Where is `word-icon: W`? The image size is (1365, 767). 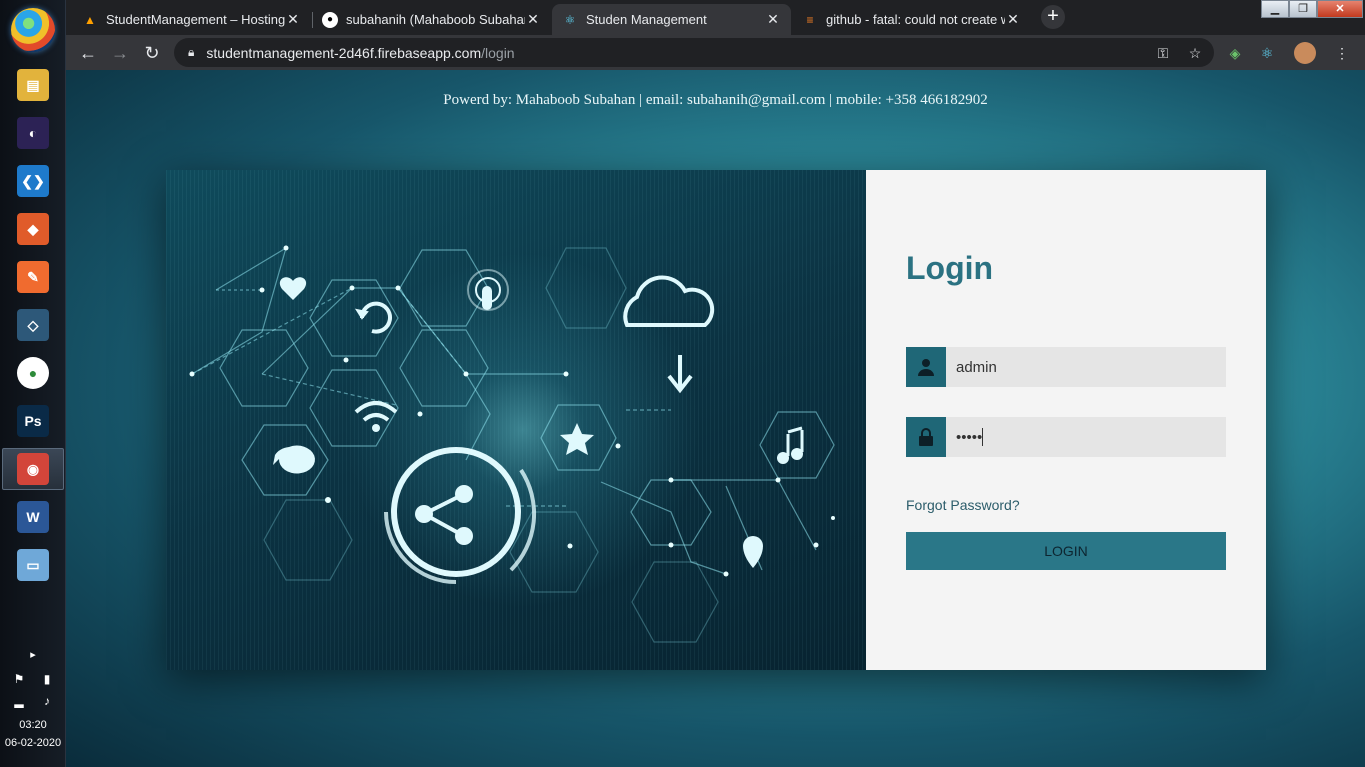
word-icon: W is located at coordinates (33, 517).